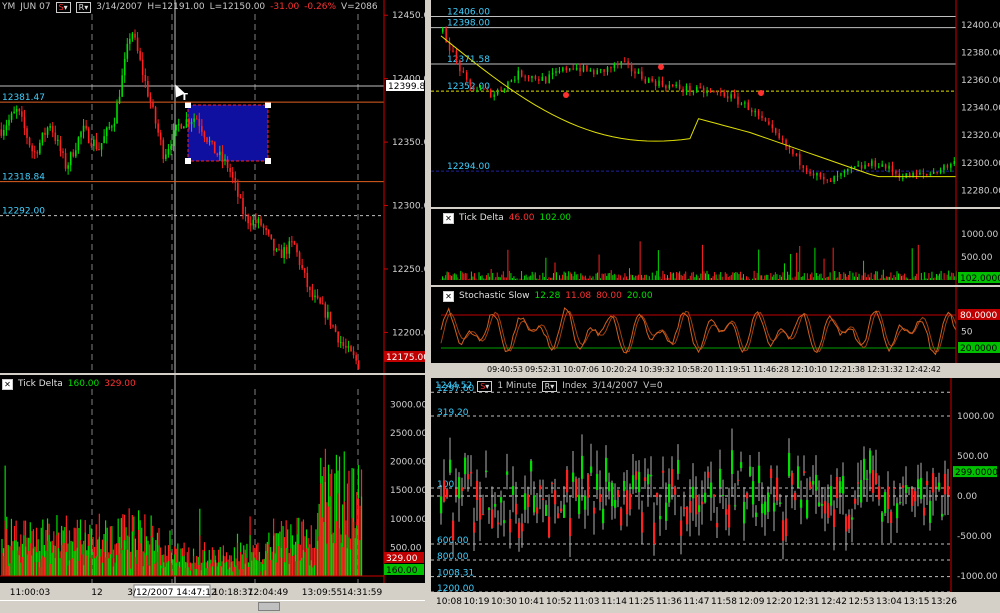 The image size is (1000, 613). Describe the element at coordinates (322, 593) in the screenshot. I see `time-label: 13:09:55` at that location.